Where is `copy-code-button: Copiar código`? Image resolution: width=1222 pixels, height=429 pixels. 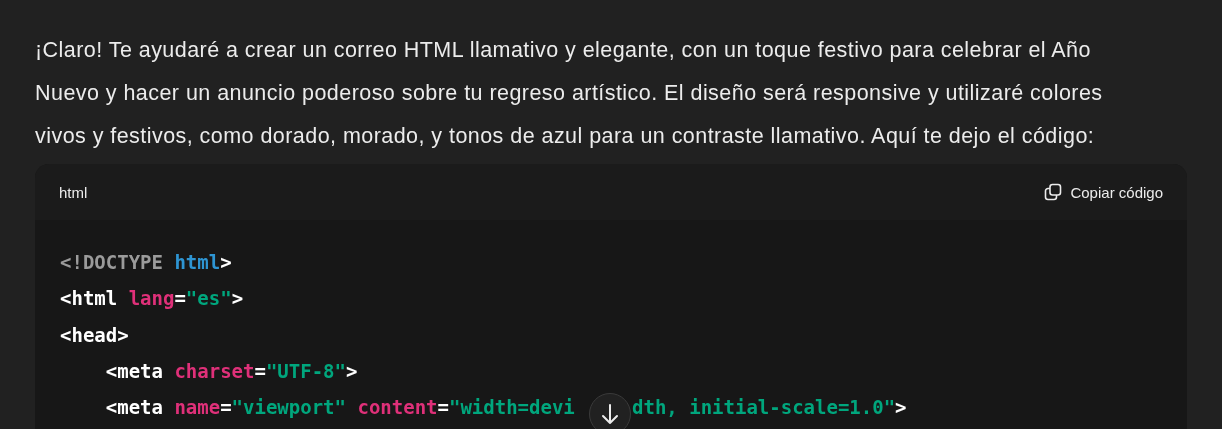 copy-code-button: Copiar código is located at coordinates (1103, 192).